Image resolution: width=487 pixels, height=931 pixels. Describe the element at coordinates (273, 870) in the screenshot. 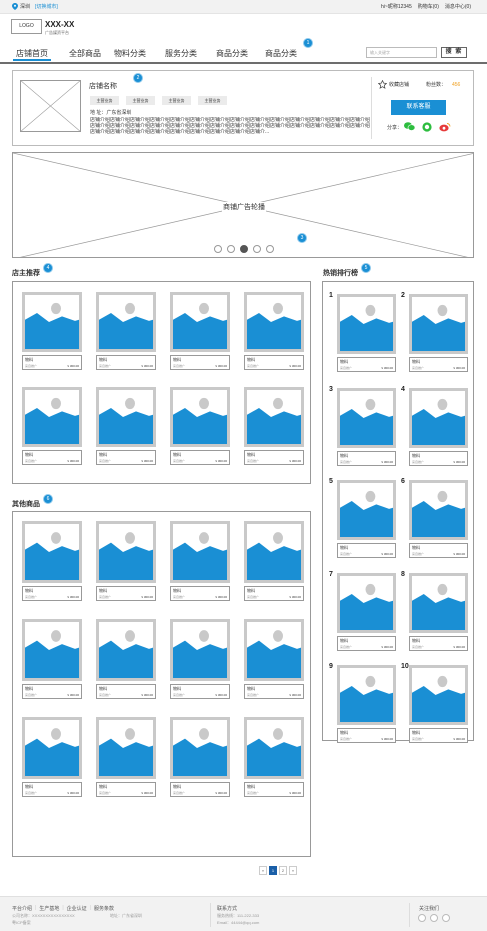

I see `pager-page-1: 1` at that location.